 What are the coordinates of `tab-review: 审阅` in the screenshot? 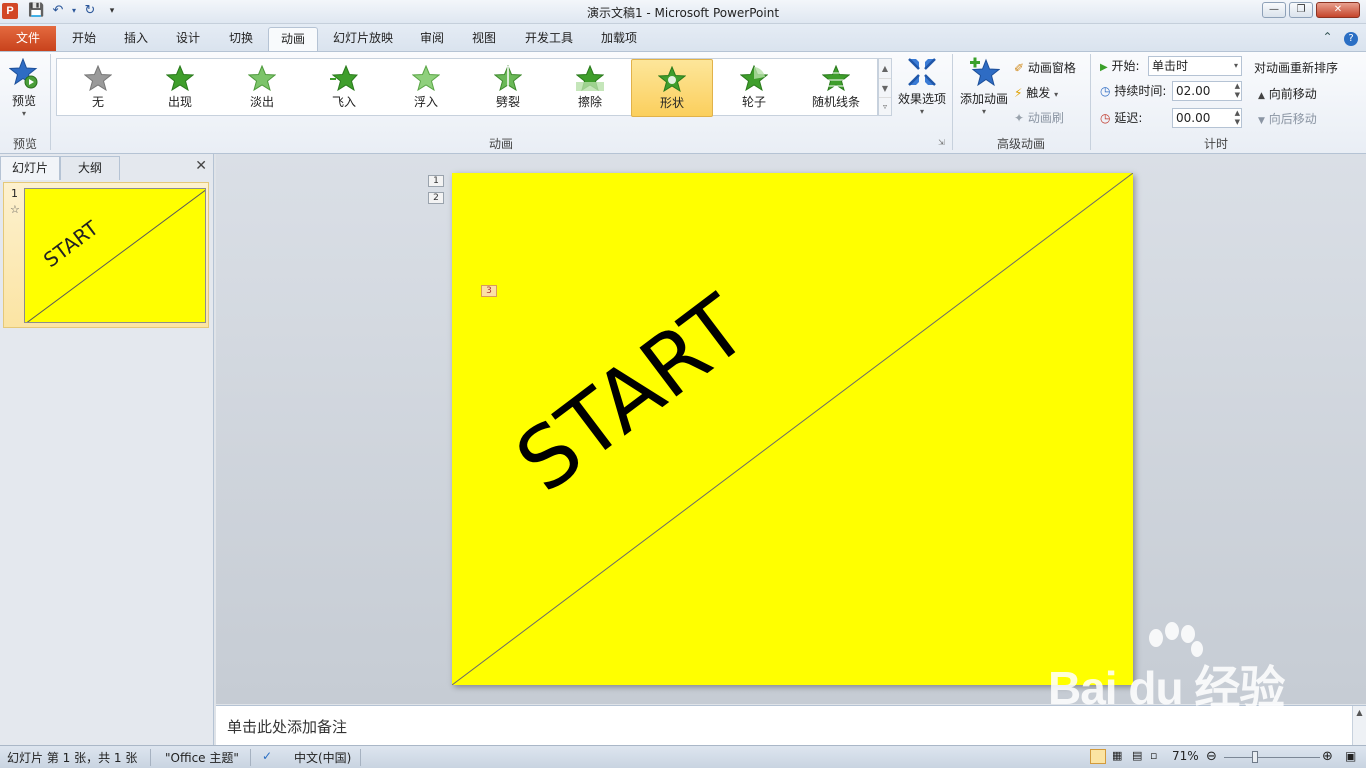 It's located at (432, 39).